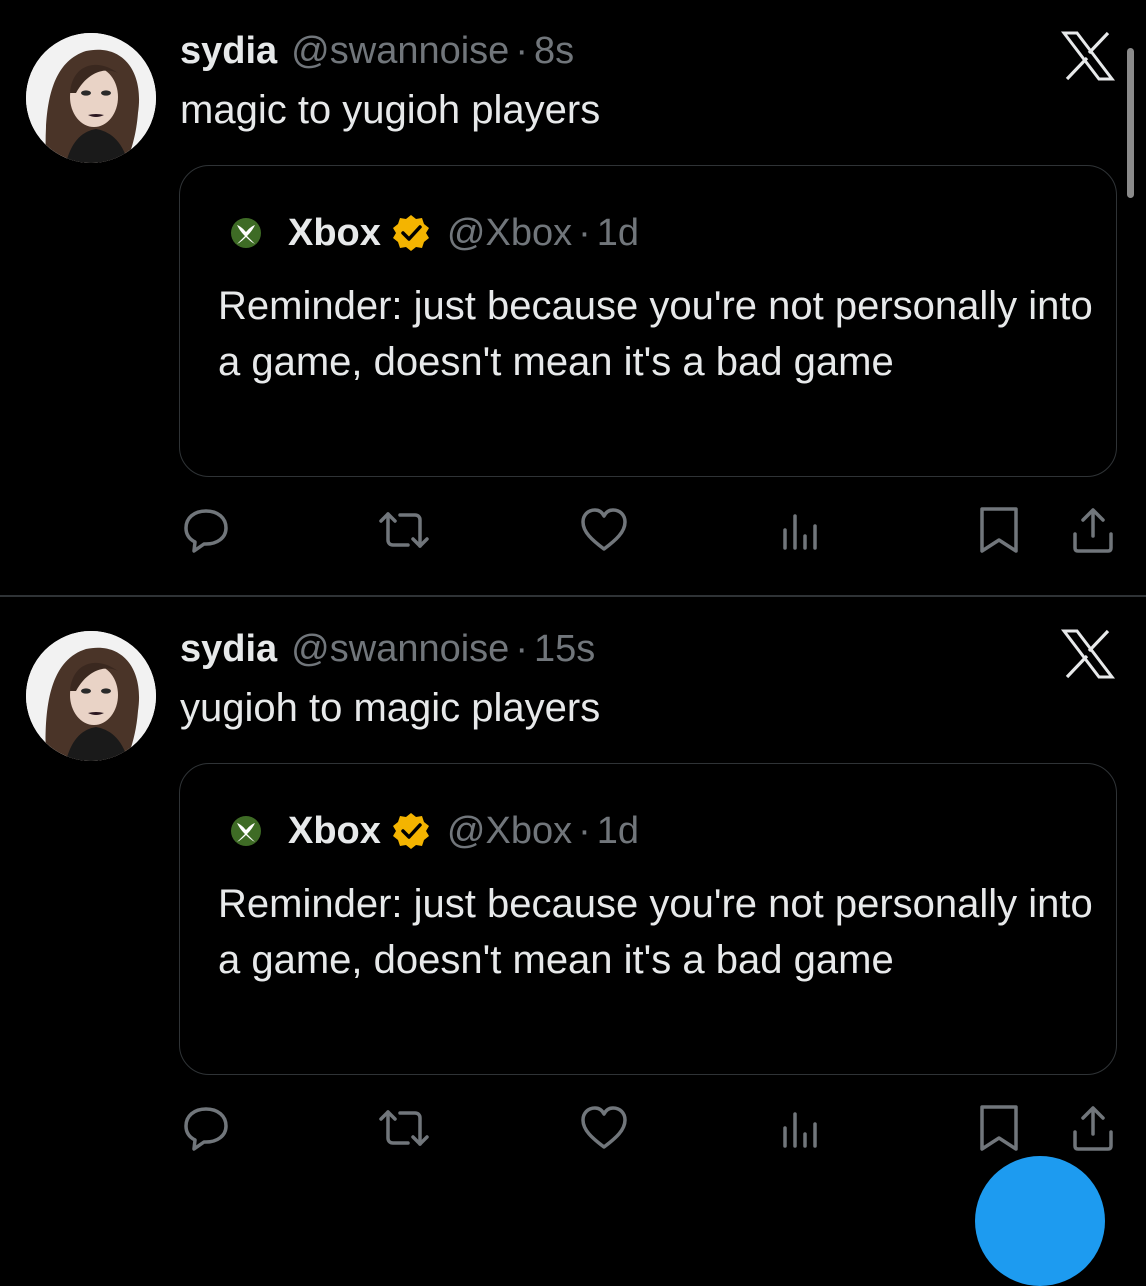  I want to click on tweet-text: magic to yugioh players, so click(390, 110).